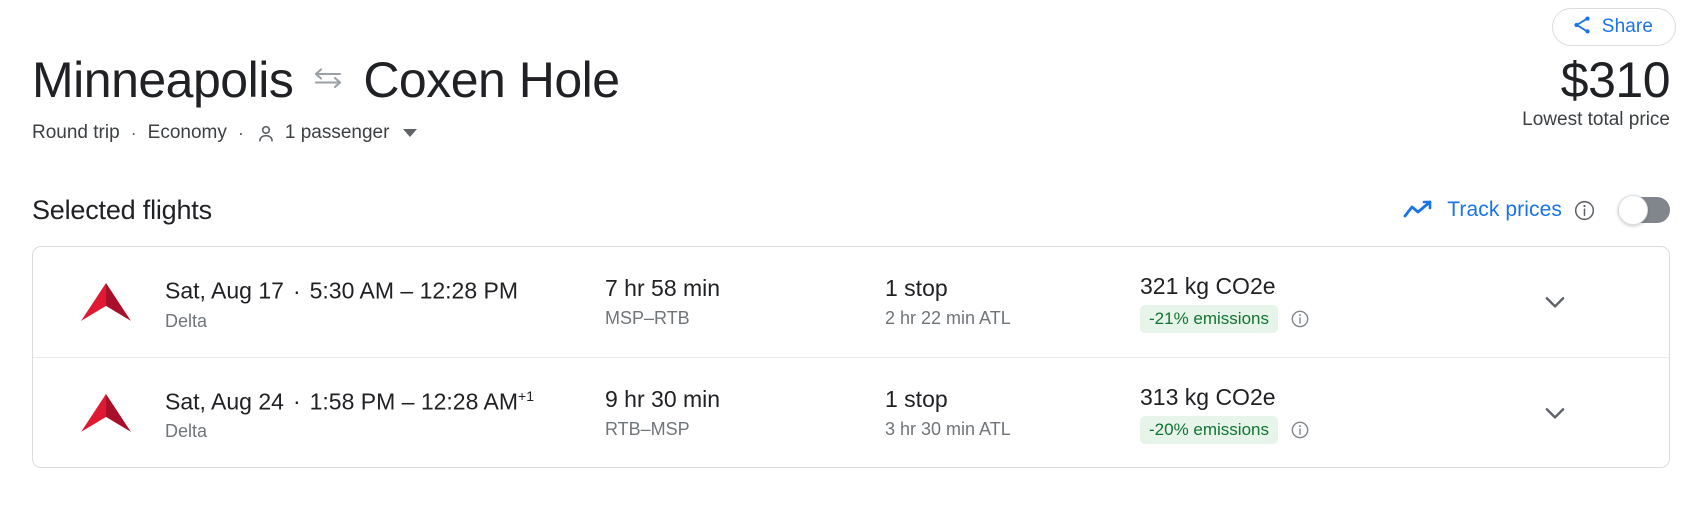 This screenshot has height=528, width=1694. What do you see at coordinates (337, 132) in the screenshot?
I see `passenger-count: 1 passenger` at bounding box center [337, 132].